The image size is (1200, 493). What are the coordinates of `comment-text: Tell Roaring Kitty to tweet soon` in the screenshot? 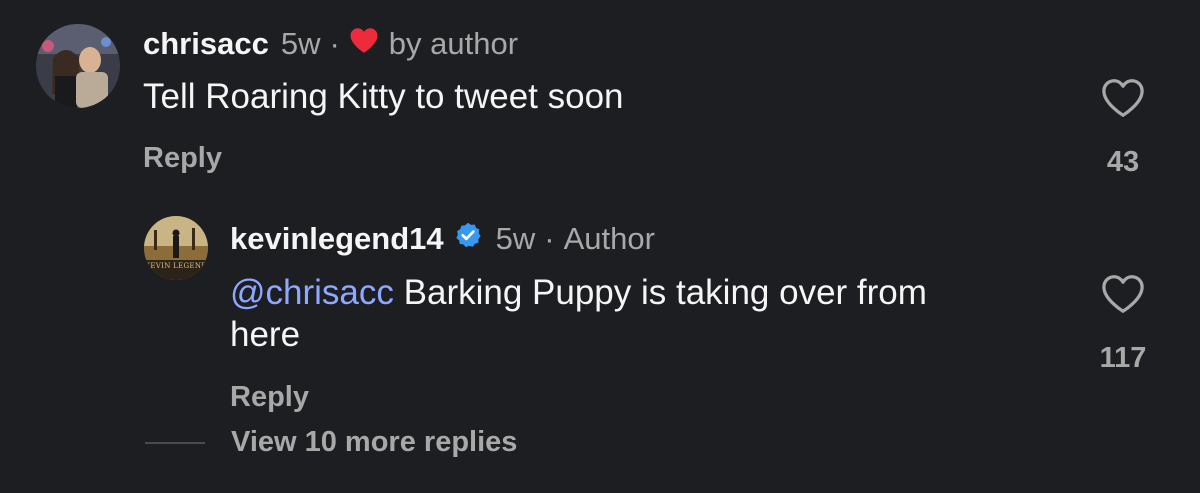 It's located at (383, 96).